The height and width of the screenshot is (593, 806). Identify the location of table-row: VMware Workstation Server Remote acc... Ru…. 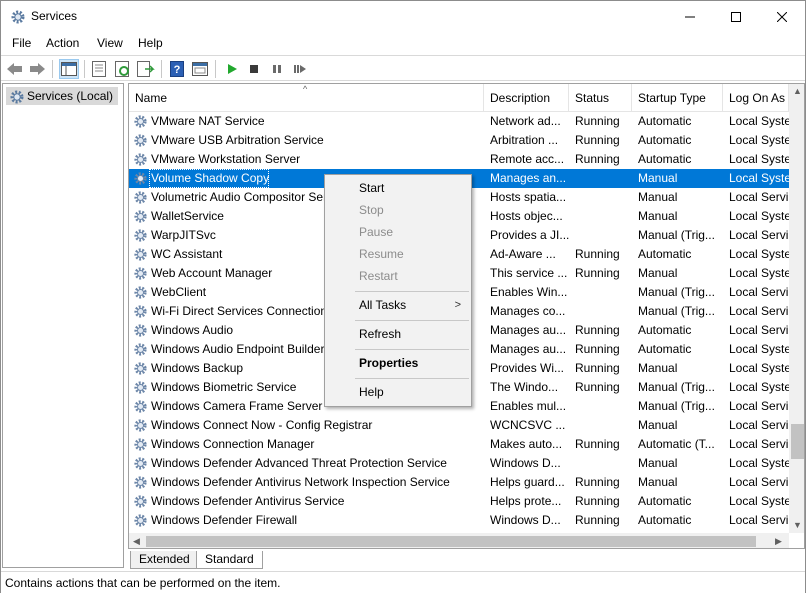
(460, 160).